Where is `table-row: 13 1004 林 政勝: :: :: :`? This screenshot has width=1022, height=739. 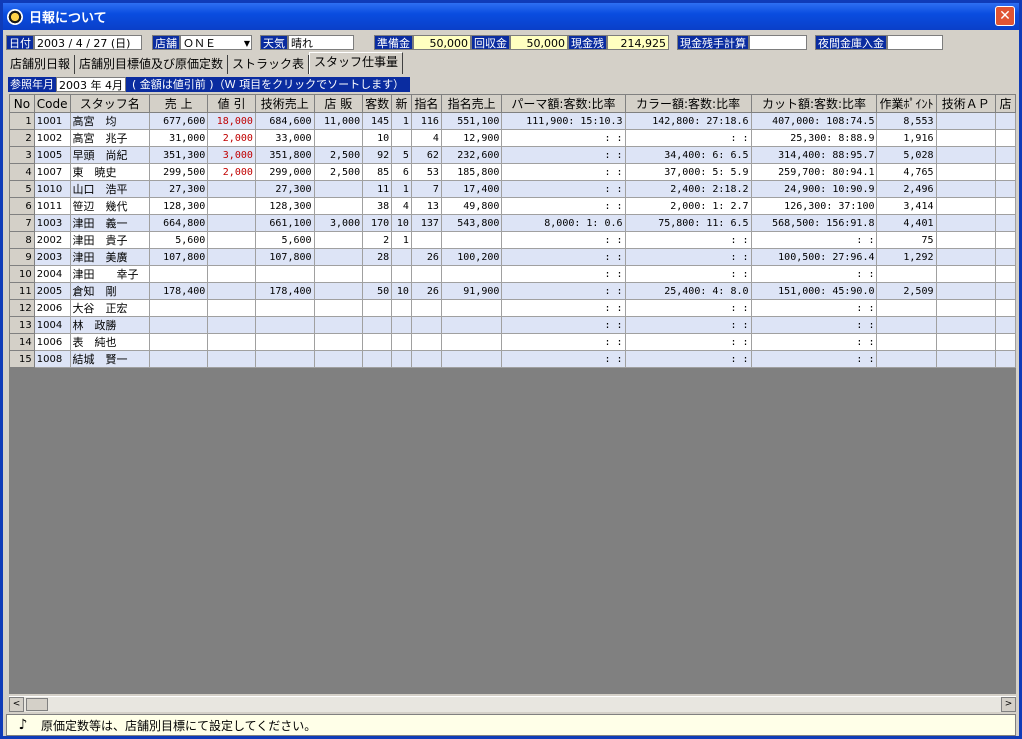 table-row: 13 1004 林 政勝: :: :: : is located at coordinates (512, 325).